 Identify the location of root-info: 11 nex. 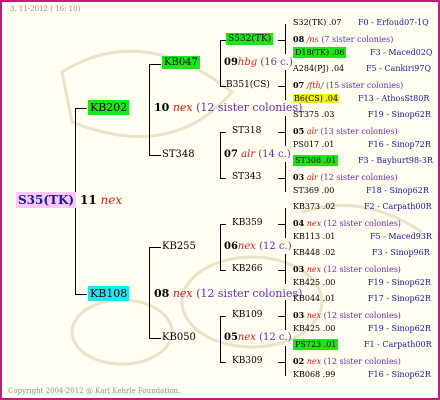
(101, 200).